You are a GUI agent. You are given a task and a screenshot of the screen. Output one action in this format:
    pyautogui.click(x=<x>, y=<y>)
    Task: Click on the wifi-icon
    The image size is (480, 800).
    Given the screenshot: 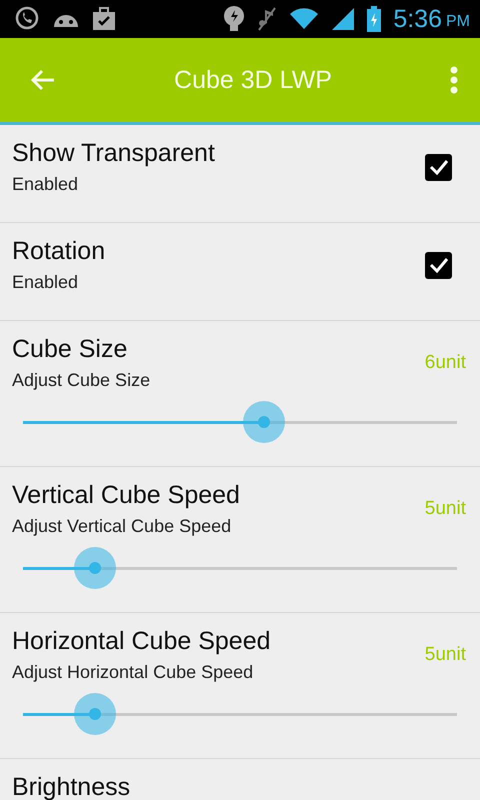 What is the action you would take?
    pyautogui.click(x=304, y=19)
    